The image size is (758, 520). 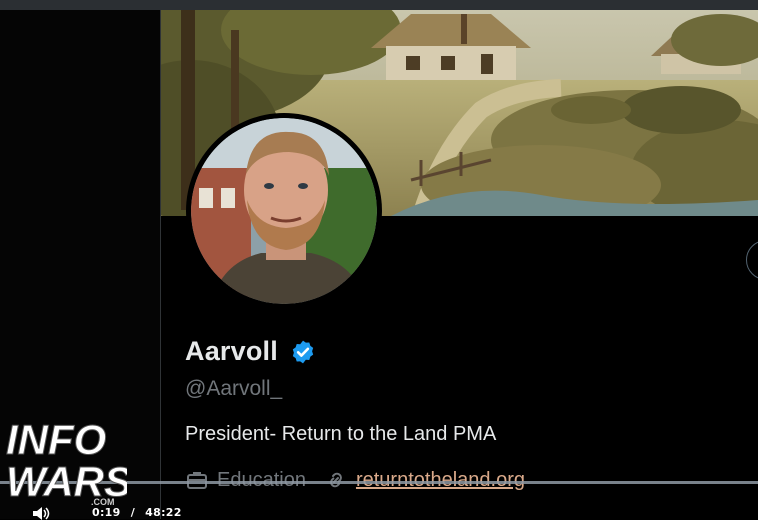 What do you see at coordinates (303, 352) in the screenshot?
I see `verified-check-icon` at bounding box center [303, 352].